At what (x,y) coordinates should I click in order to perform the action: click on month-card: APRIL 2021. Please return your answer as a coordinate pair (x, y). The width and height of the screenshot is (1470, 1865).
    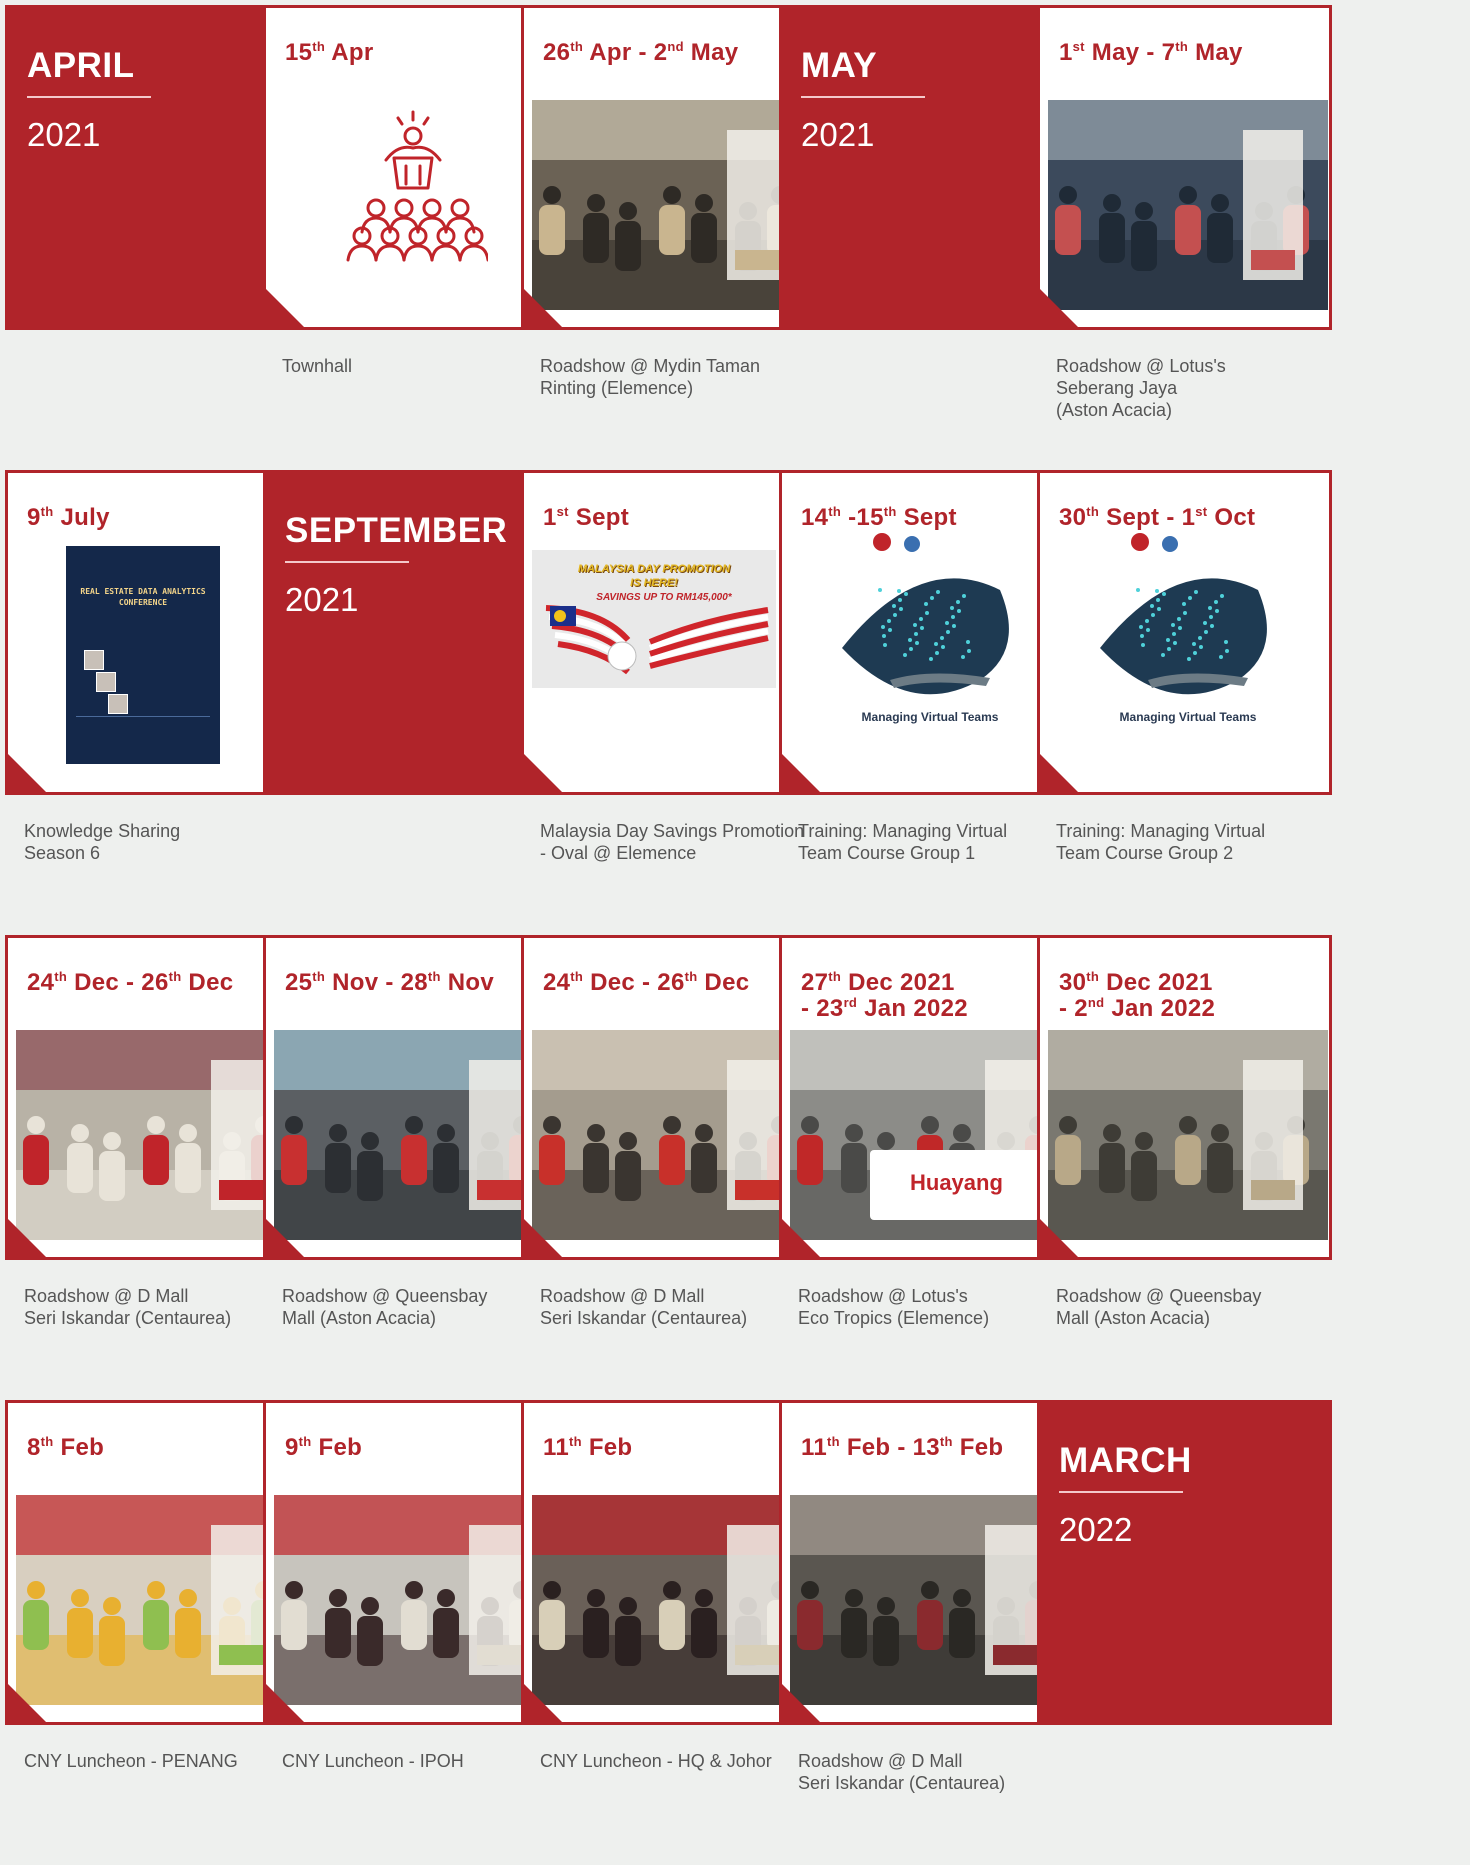
    Looking at the image, I should click on (152, 167).